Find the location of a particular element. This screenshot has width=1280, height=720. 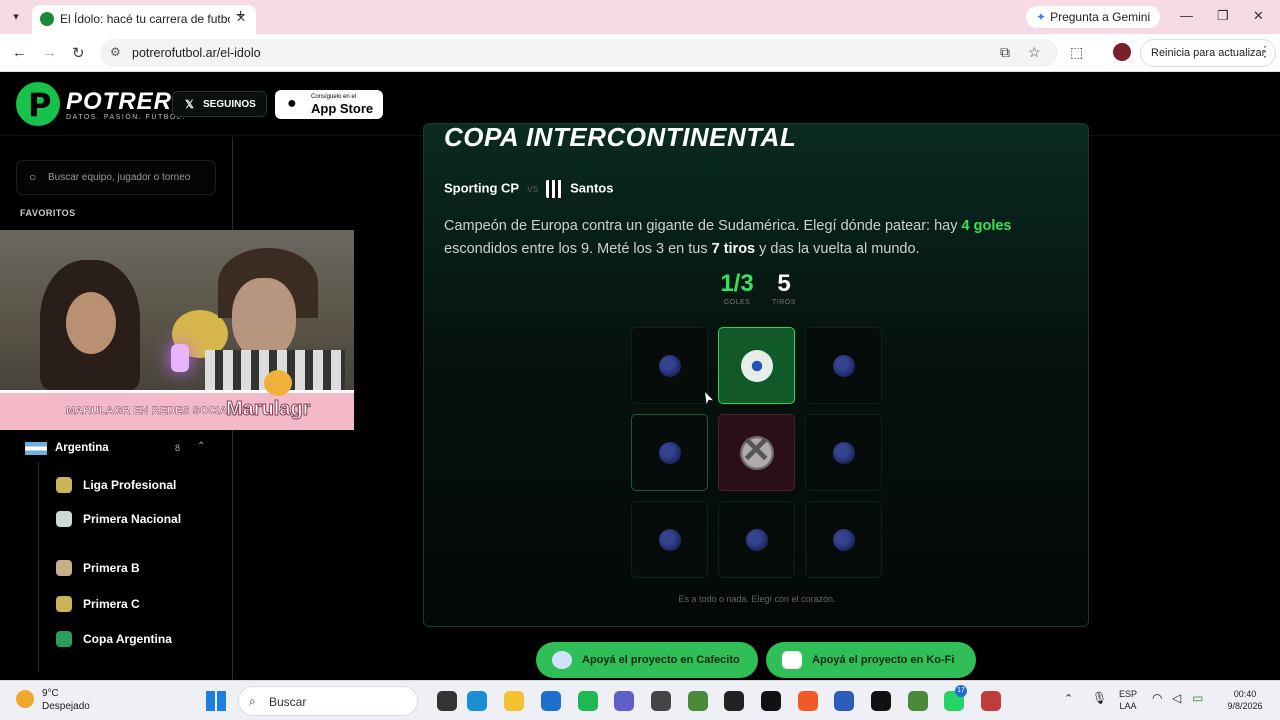

file-explorer-icon is located at coordinates (514, 701).